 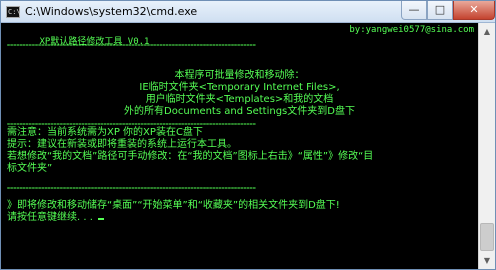 What do you see at coordinates (239, 87) in the screenshot?
I see `intro-line-2: IE临时文件夹<Temporary Internet Files>,` at bounding box center [239, 87].